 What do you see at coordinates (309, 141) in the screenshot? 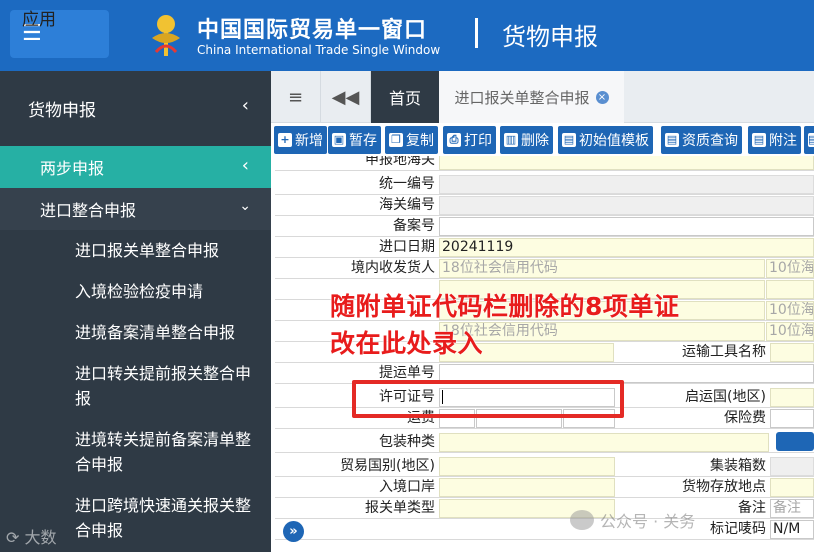
I see `add-label: 新增` at bounding box center [309, 141].